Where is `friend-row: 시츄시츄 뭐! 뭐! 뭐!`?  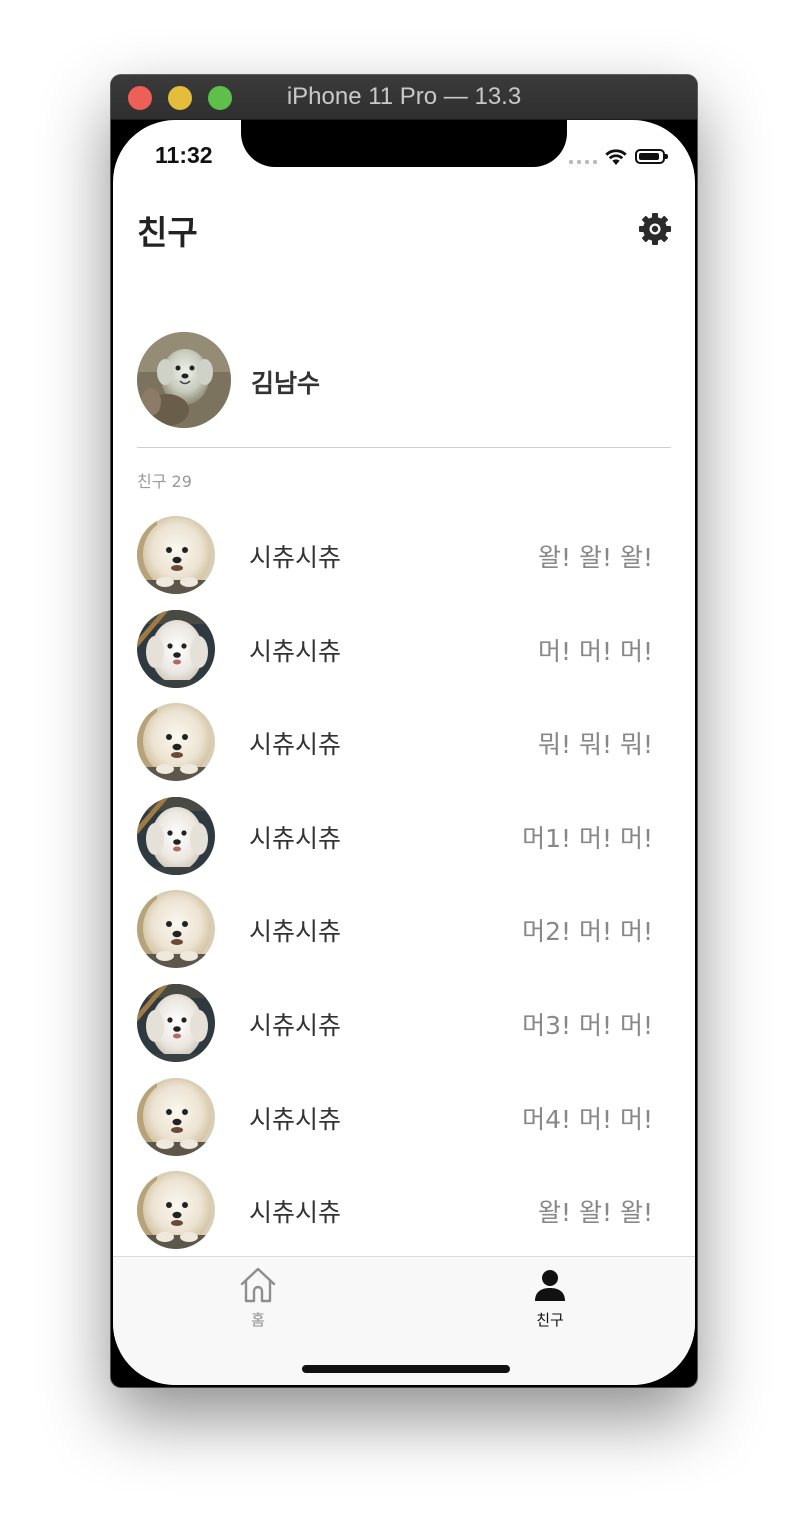 friend-row: 시츄시츄 뭐! 뭐! 뭐! is located at coordinates (404, 743).